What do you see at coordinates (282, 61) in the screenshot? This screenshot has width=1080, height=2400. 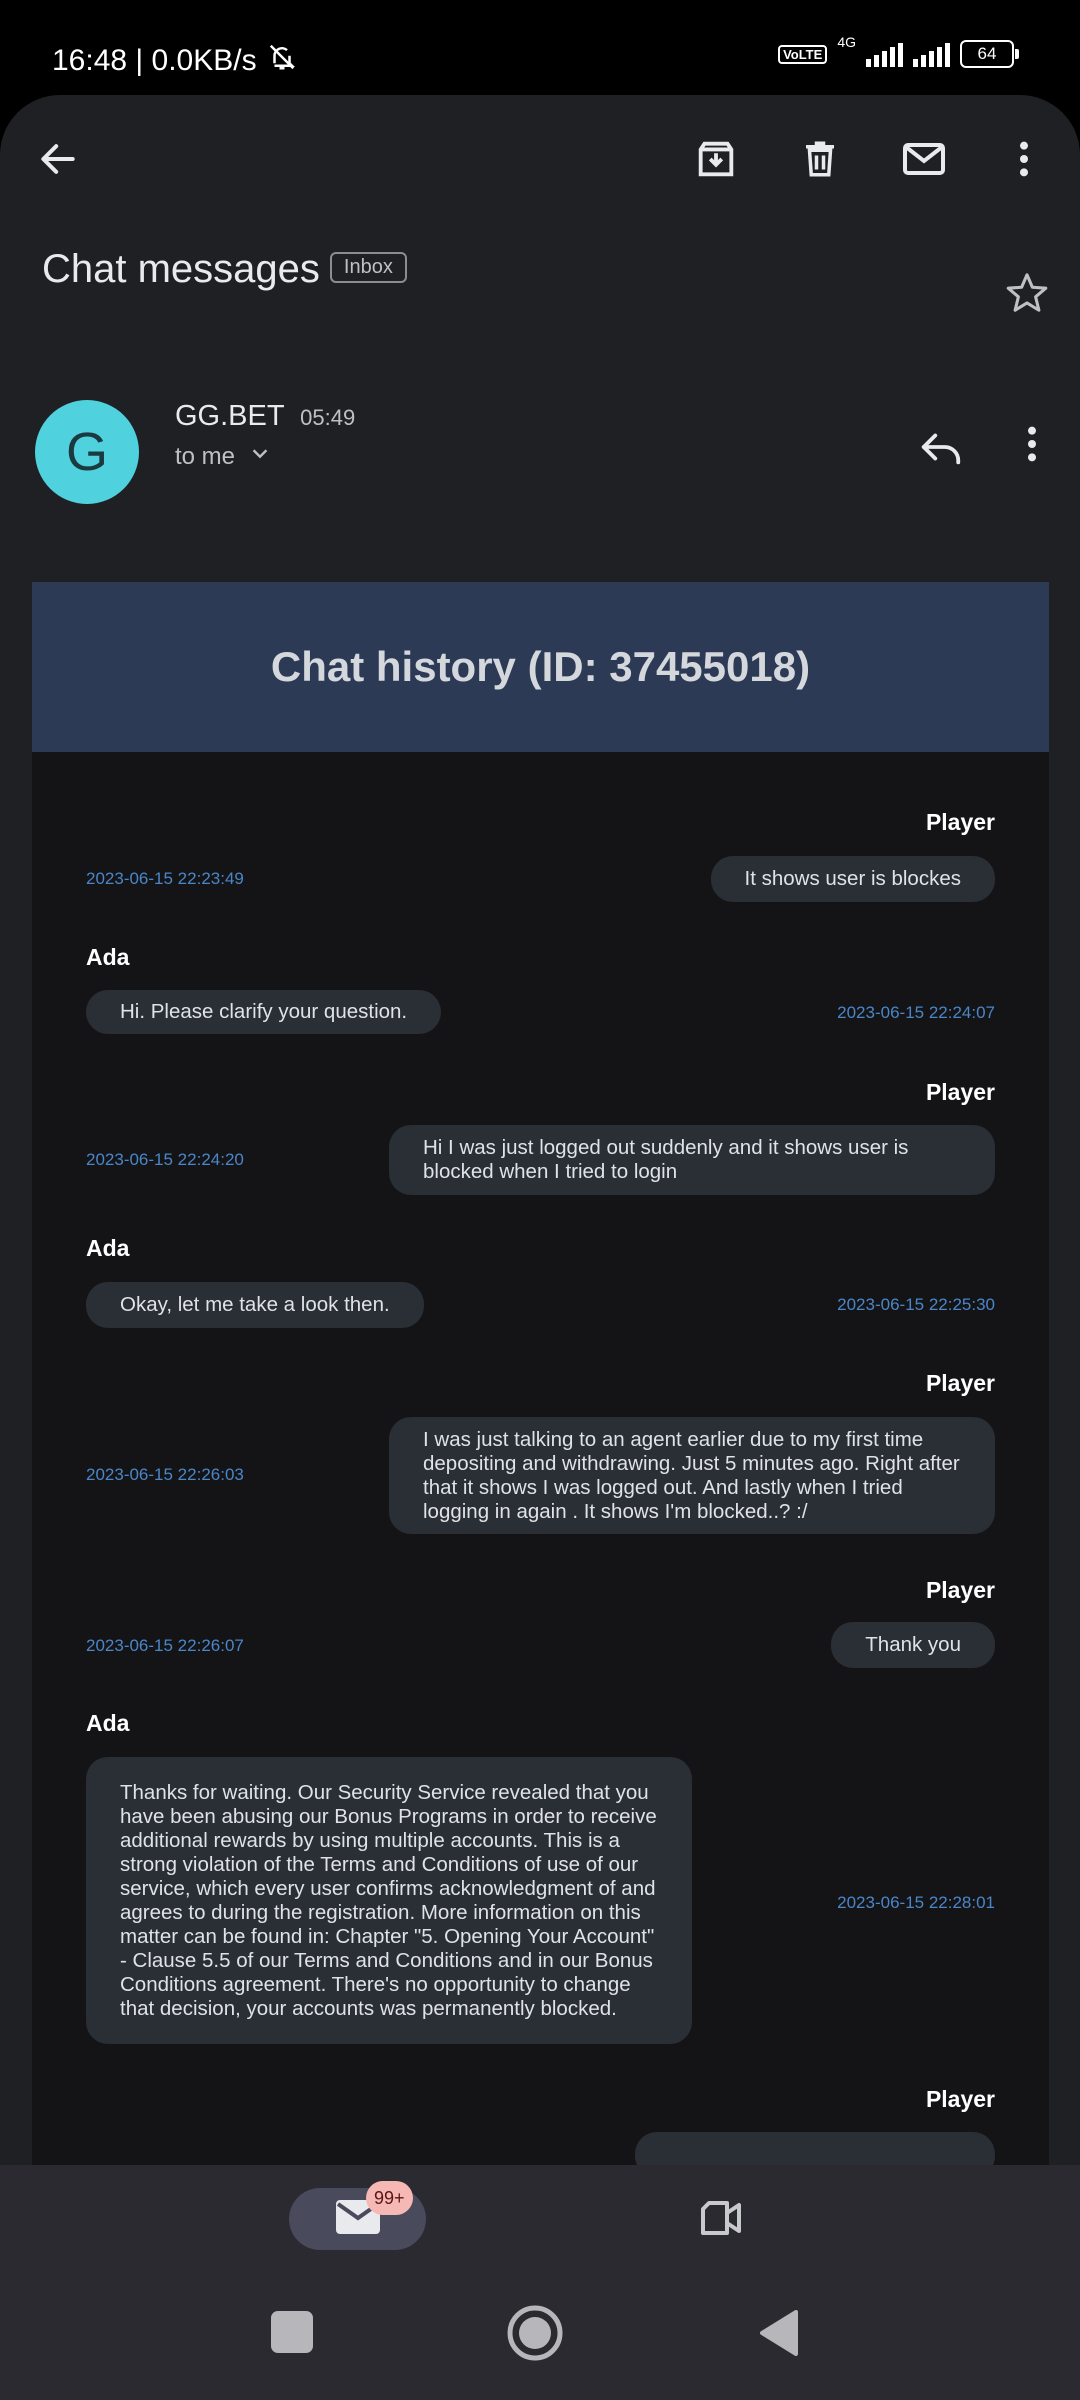 I see `mute-icon` at bounding box center [282, 61].